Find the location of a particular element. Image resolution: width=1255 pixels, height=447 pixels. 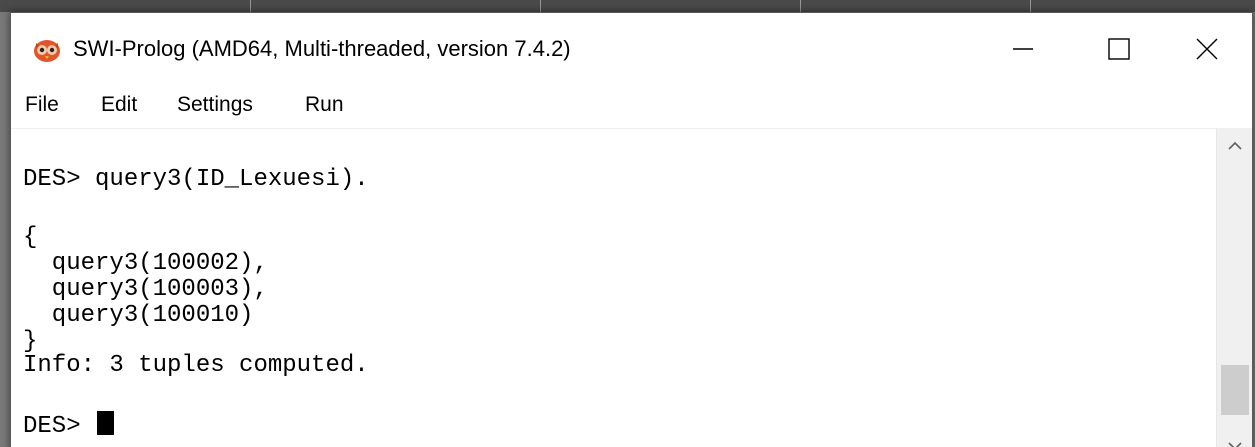

chevron-up-icon is located at coordinates (1235, 145).